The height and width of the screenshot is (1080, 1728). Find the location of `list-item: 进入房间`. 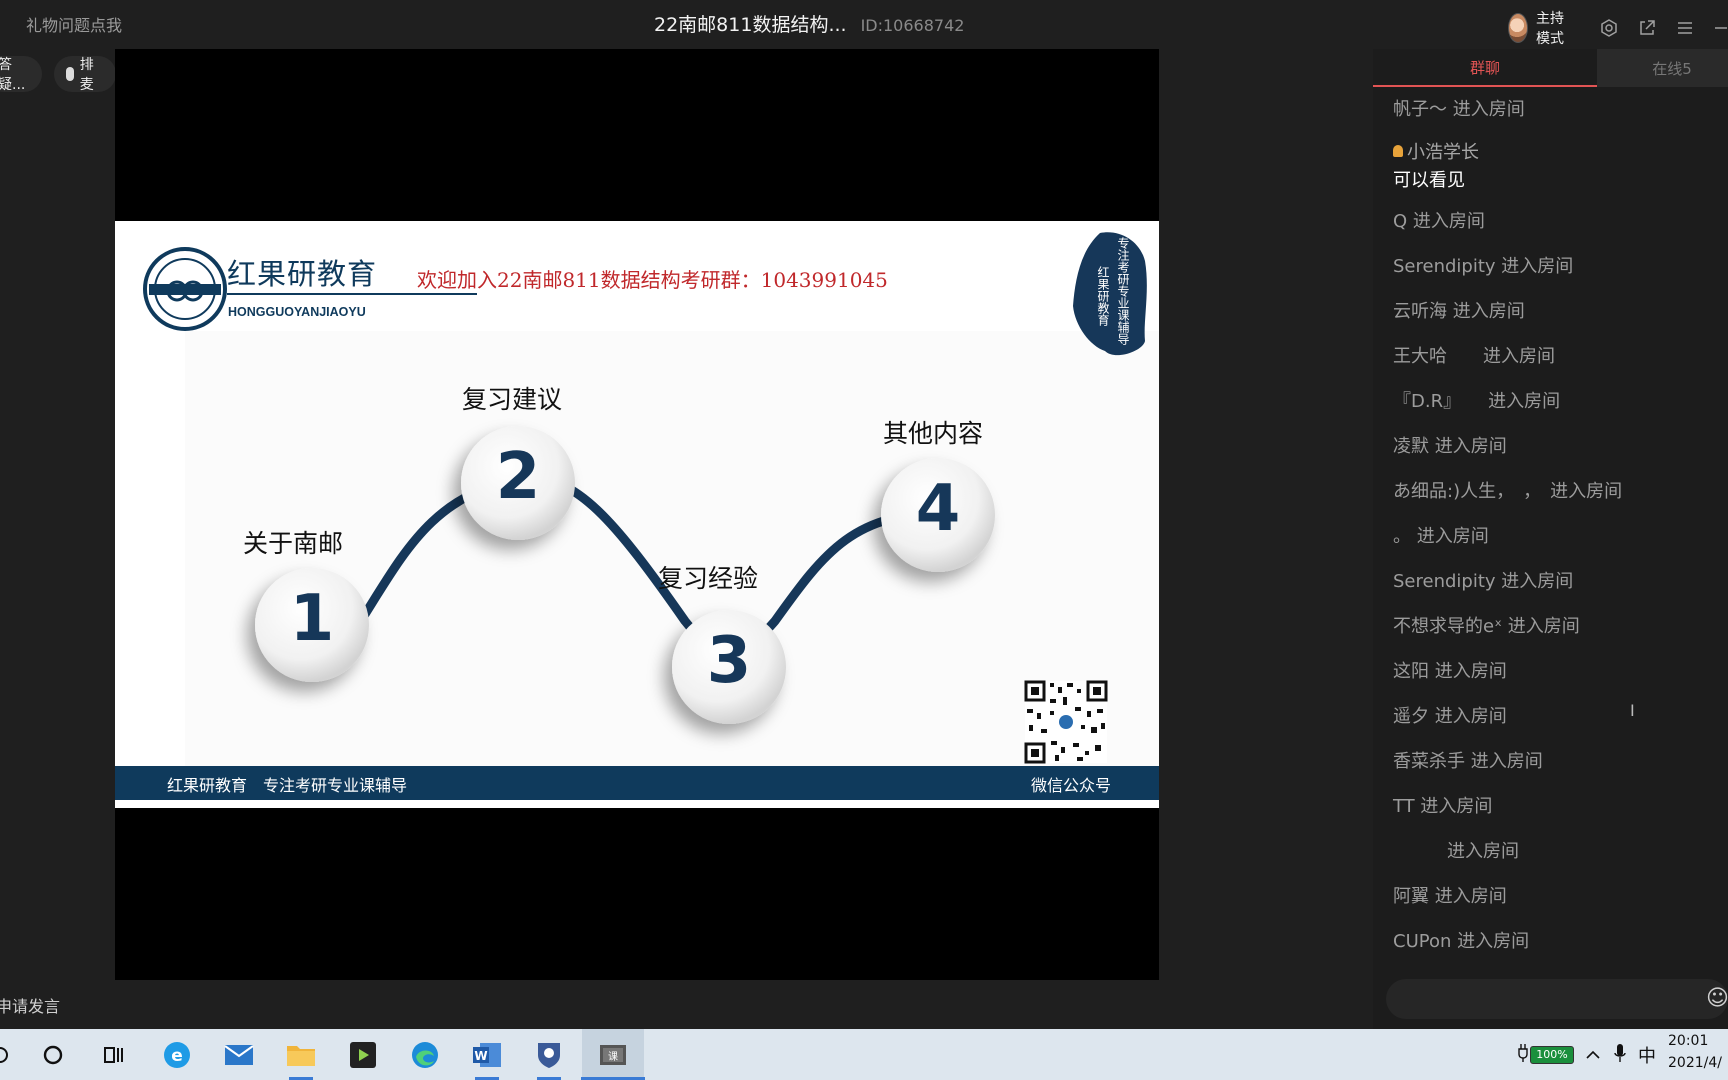

list-item: 进入房间 is located at coordinates (1456, 851).